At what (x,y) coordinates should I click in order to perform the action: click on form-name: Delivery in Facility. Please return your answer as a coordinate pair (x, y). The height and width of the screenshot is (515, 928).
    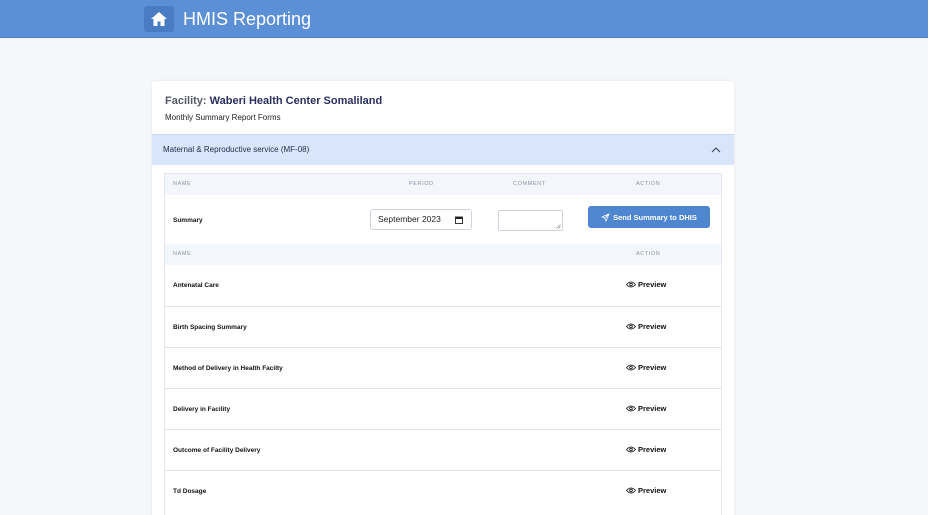
    Looking at the image, I should click on (202, 409).